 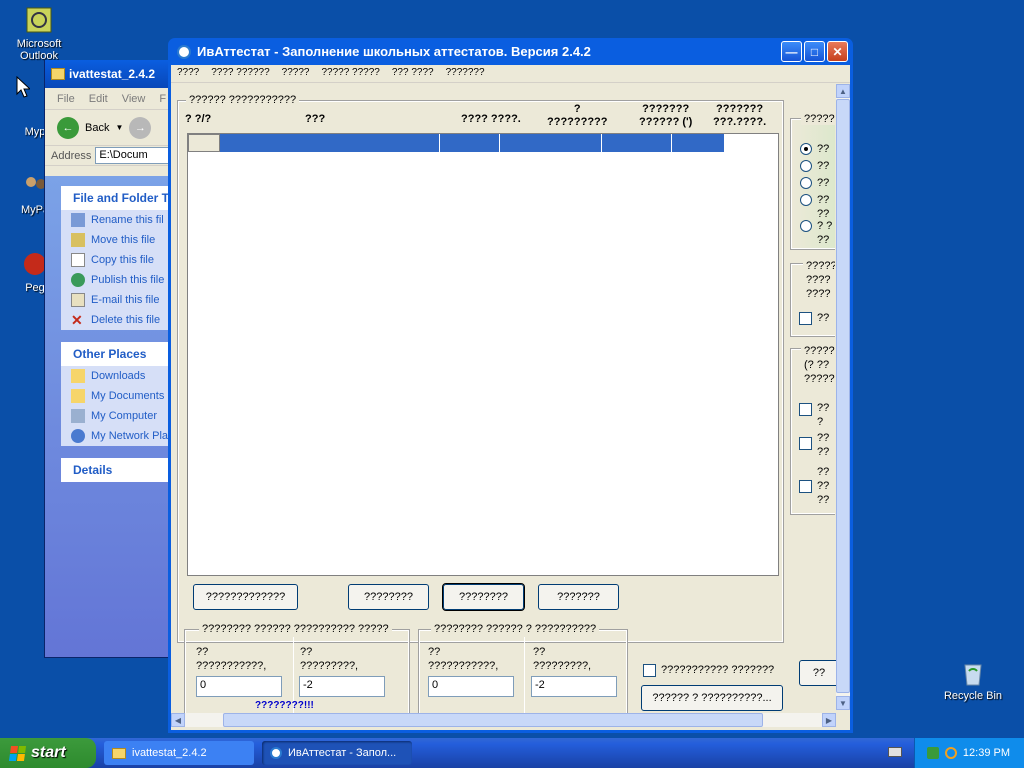 What do you see at coordinates (66, 99) in the screenshot?
I see `explorer-menu-file: File` at bounding box center [66, 99].